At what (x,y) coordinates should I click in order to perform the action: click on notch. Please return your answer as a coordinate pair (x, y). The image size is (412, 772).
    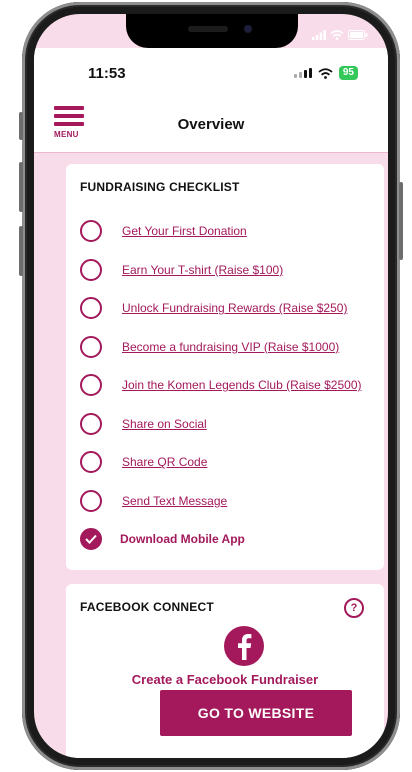
    Looking at the image, I should click on (212, 31).